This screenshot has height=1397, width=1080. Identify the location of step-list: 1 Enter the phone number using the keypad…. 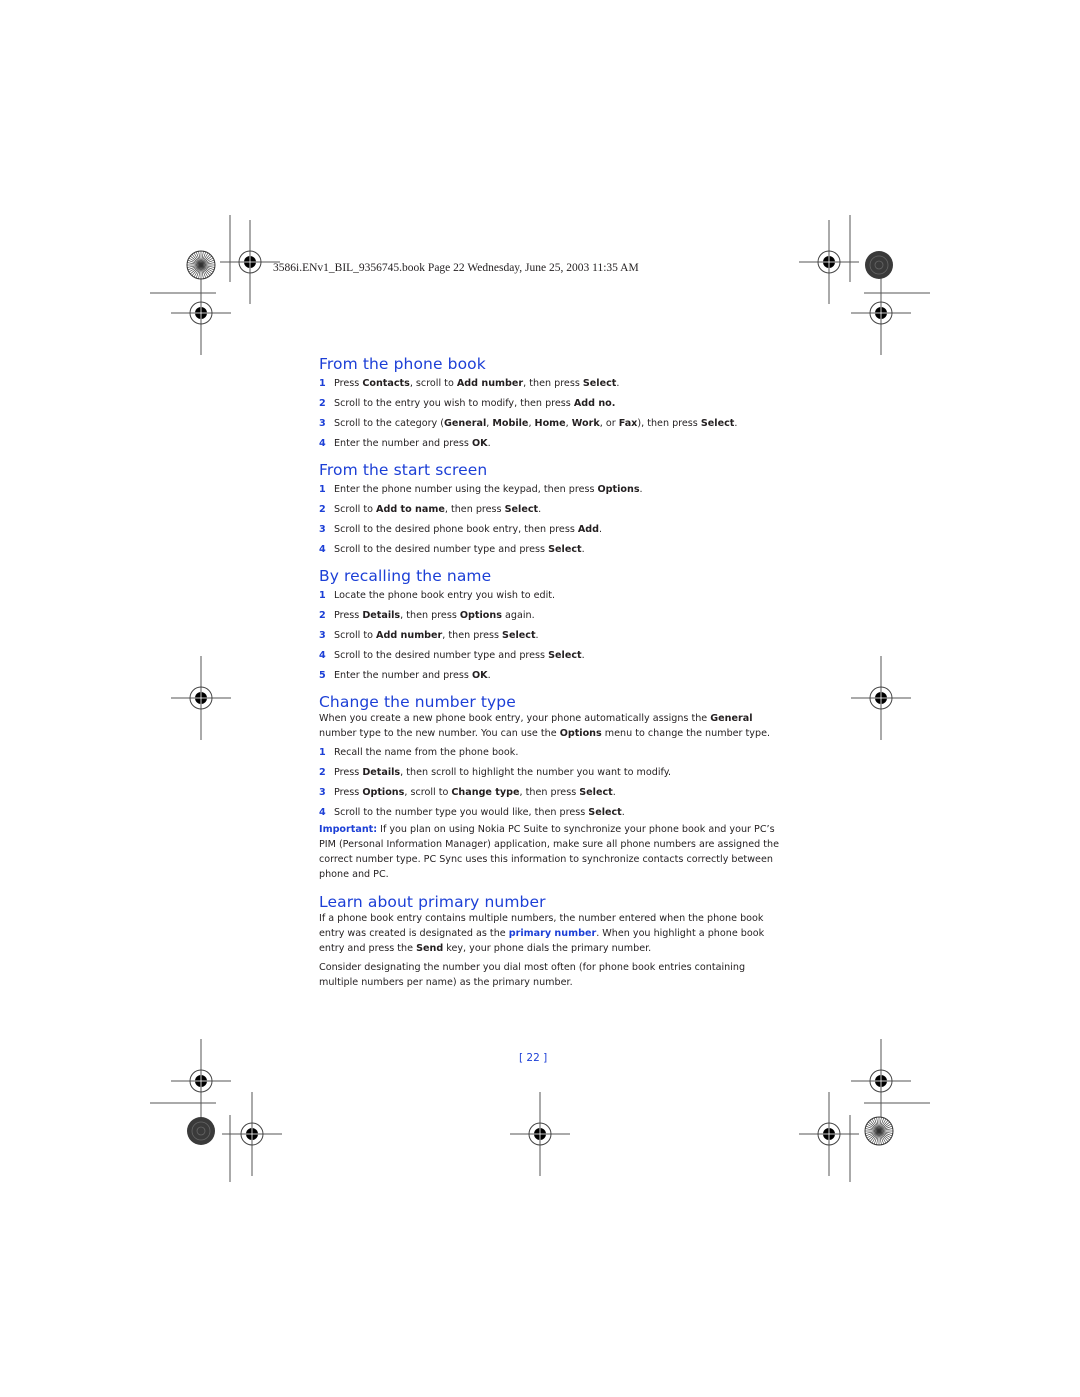
(549, 520).